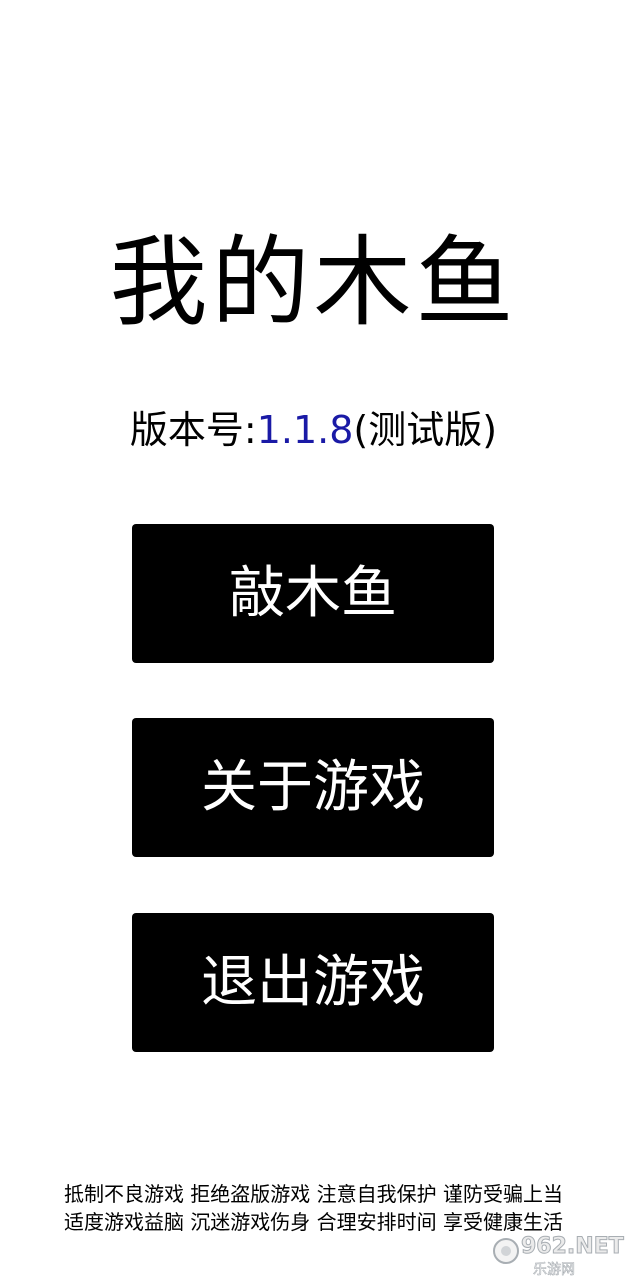 This screenshot has width=627, height=1280. I want to click on about-game-button: 关于游戏, so click(313, 787).